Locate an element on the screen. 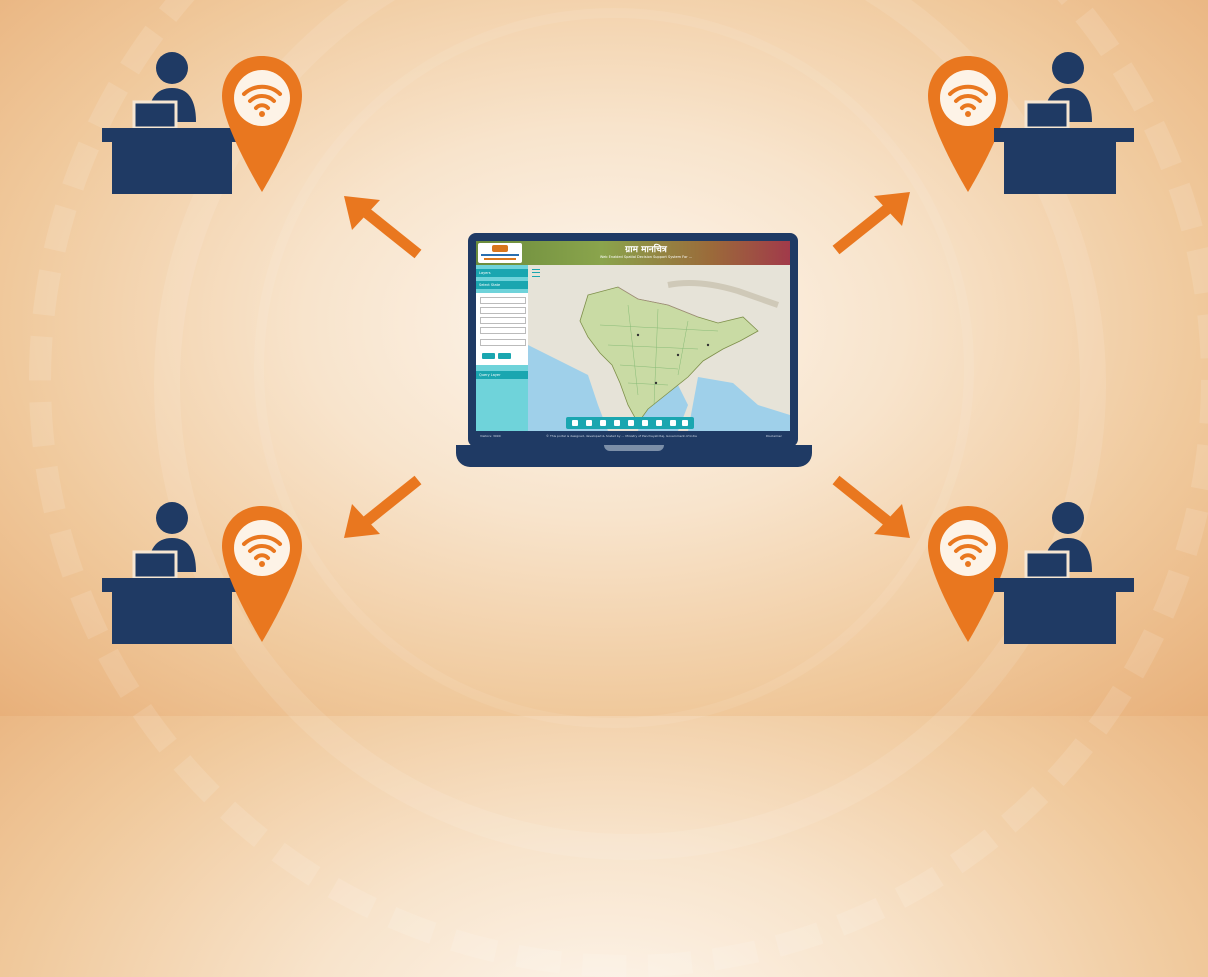 This screenshot has width=1208, height=977. sidebar-form-panel is located at coordinates (502, 329).